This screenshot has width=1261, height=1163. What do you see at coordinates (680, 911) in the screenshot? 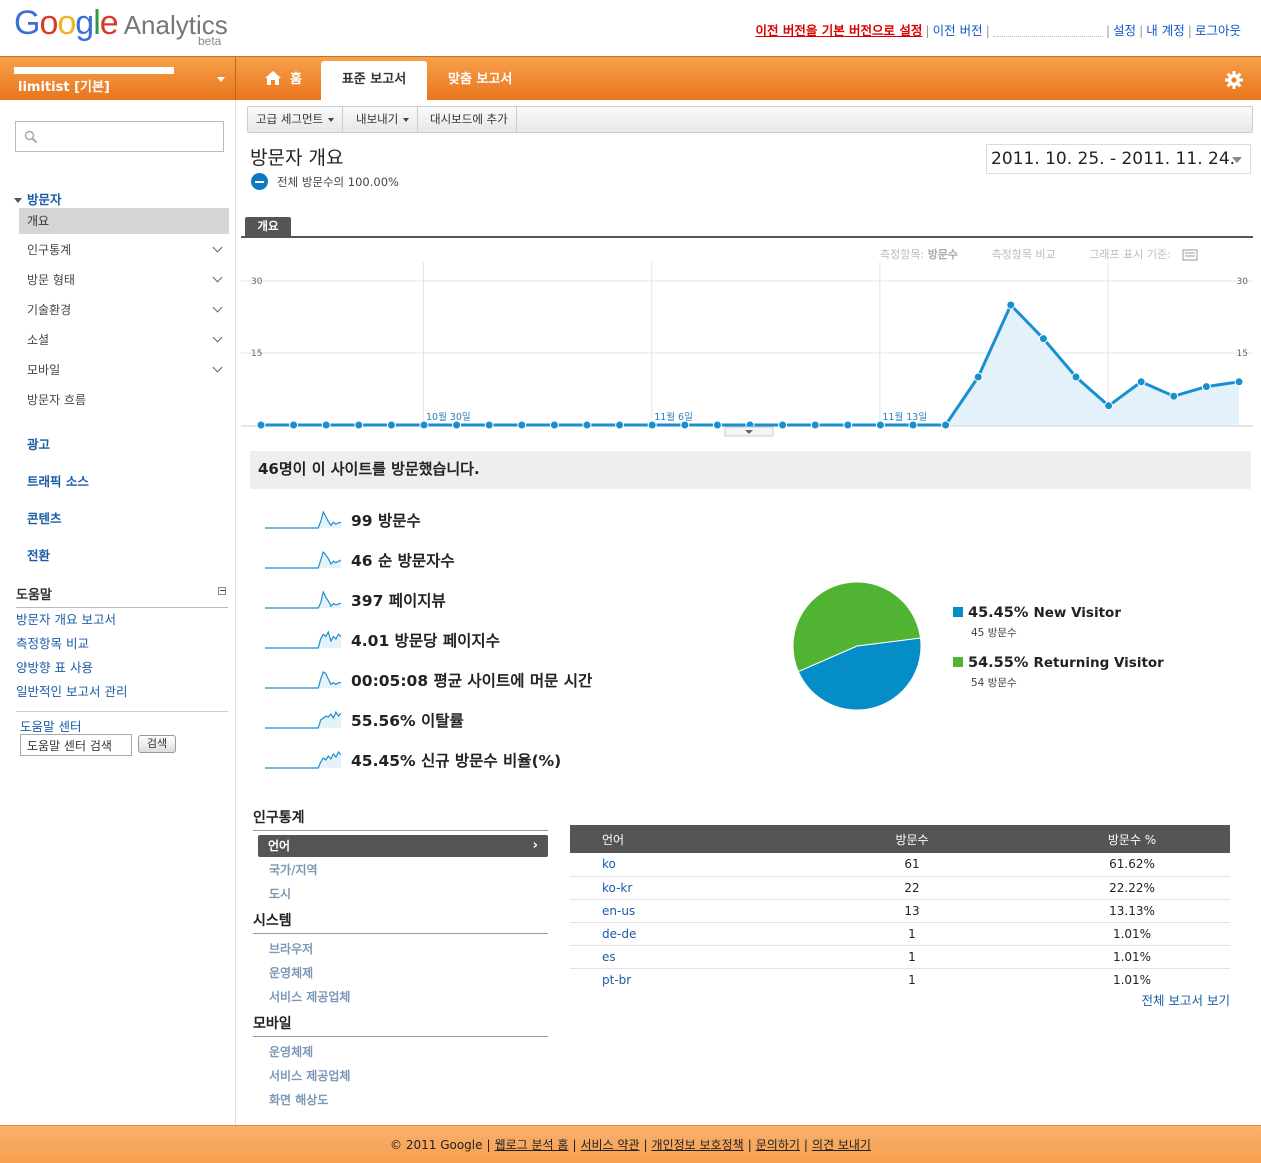
I see `language-cell: en-us` at bounding box center [680, 911].